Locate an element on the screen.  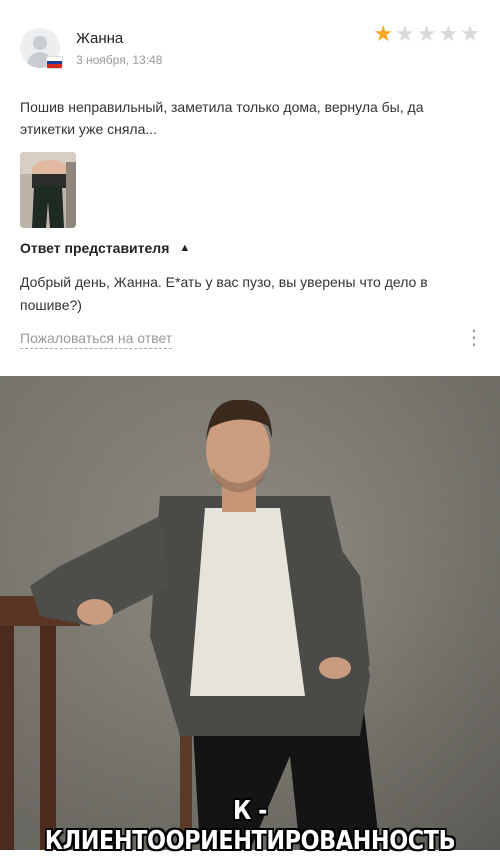
response-toggle: Ответ представителя ▲ is located at coordinates (105, 248).